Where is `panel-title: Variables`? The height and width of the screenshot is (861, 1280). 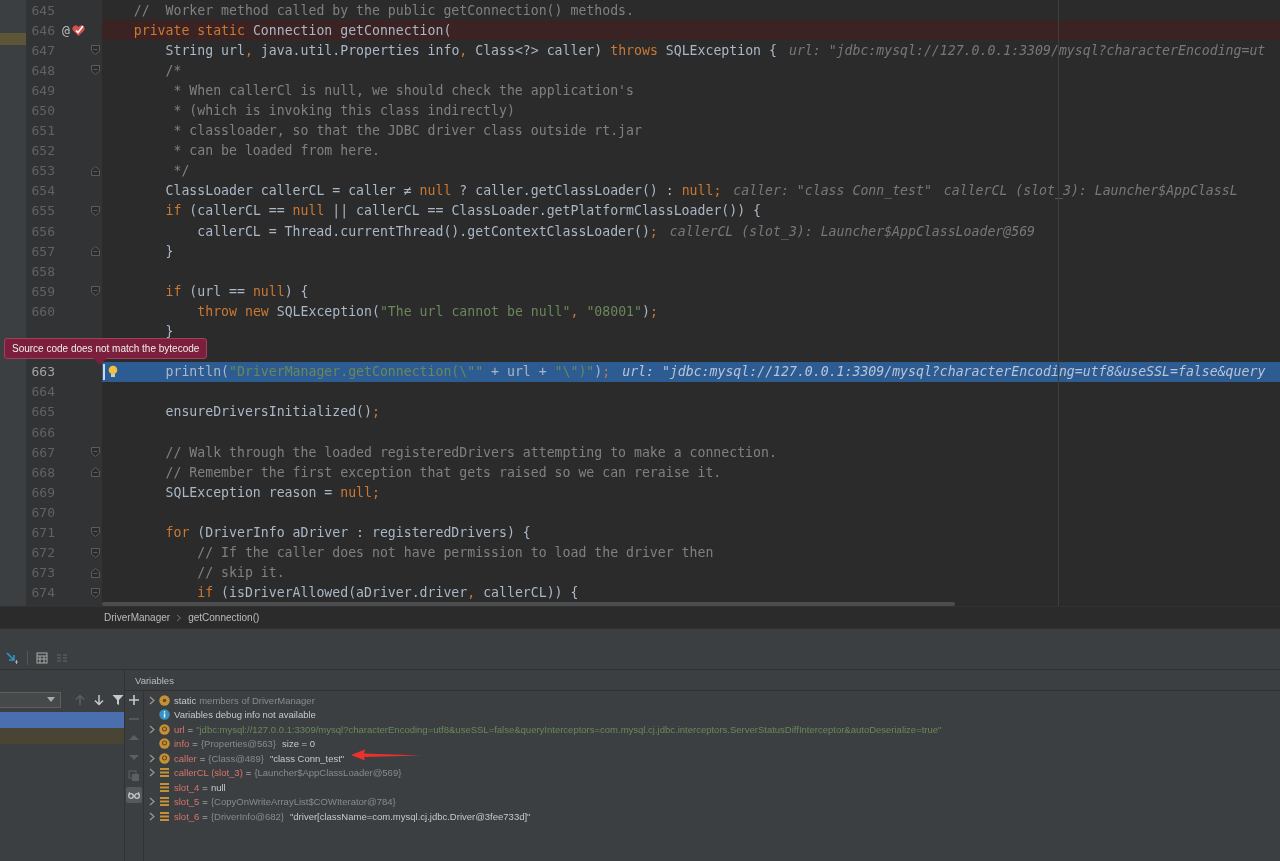 panel-title: Variables is located at coordinates (154, 680).